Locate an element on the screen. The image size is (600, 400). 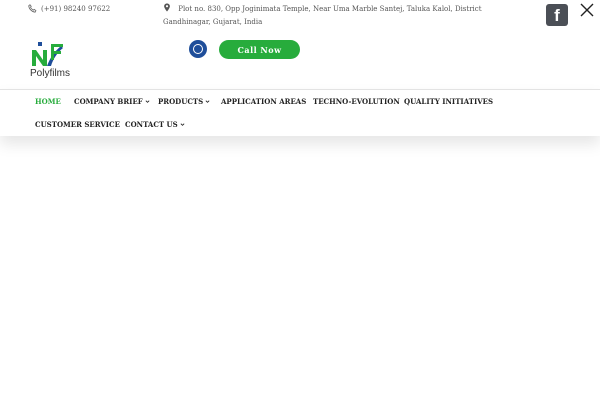
nav-label: CONTACT US is located at coordinates (151, 124).